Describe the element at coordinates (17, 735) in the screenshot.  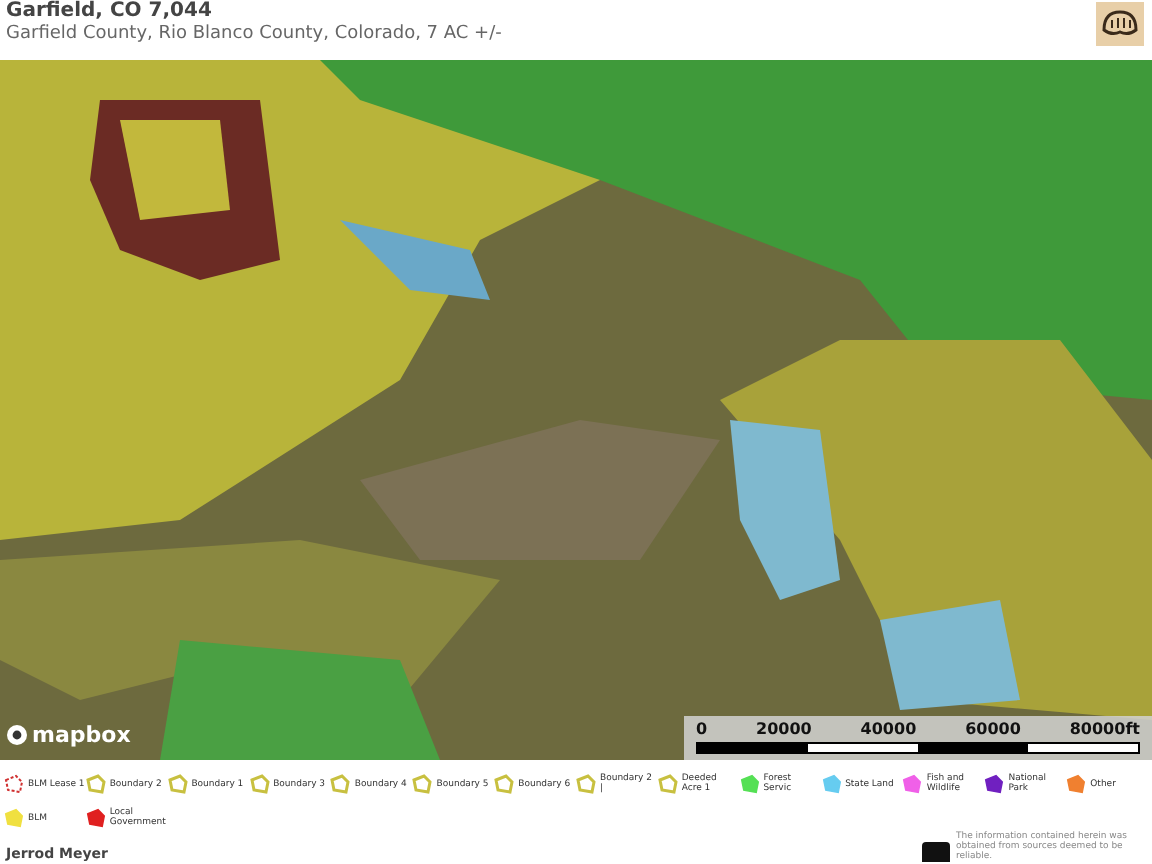
I see `mapbox-logo-icon` at that location.